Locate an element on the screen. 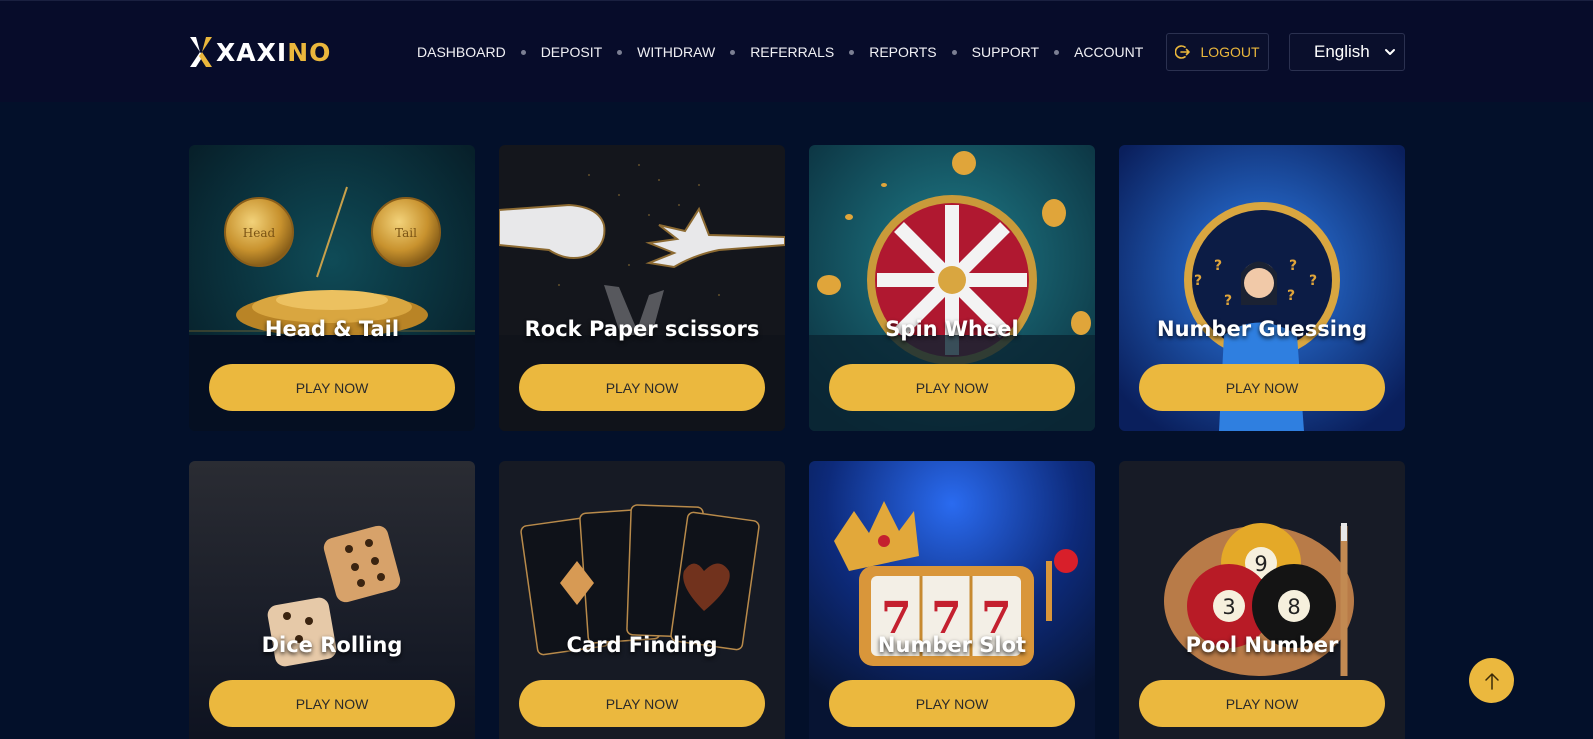 This screenshot has height=739, width=1593. arrow-up-icon is located at coordinates (1491, 681).